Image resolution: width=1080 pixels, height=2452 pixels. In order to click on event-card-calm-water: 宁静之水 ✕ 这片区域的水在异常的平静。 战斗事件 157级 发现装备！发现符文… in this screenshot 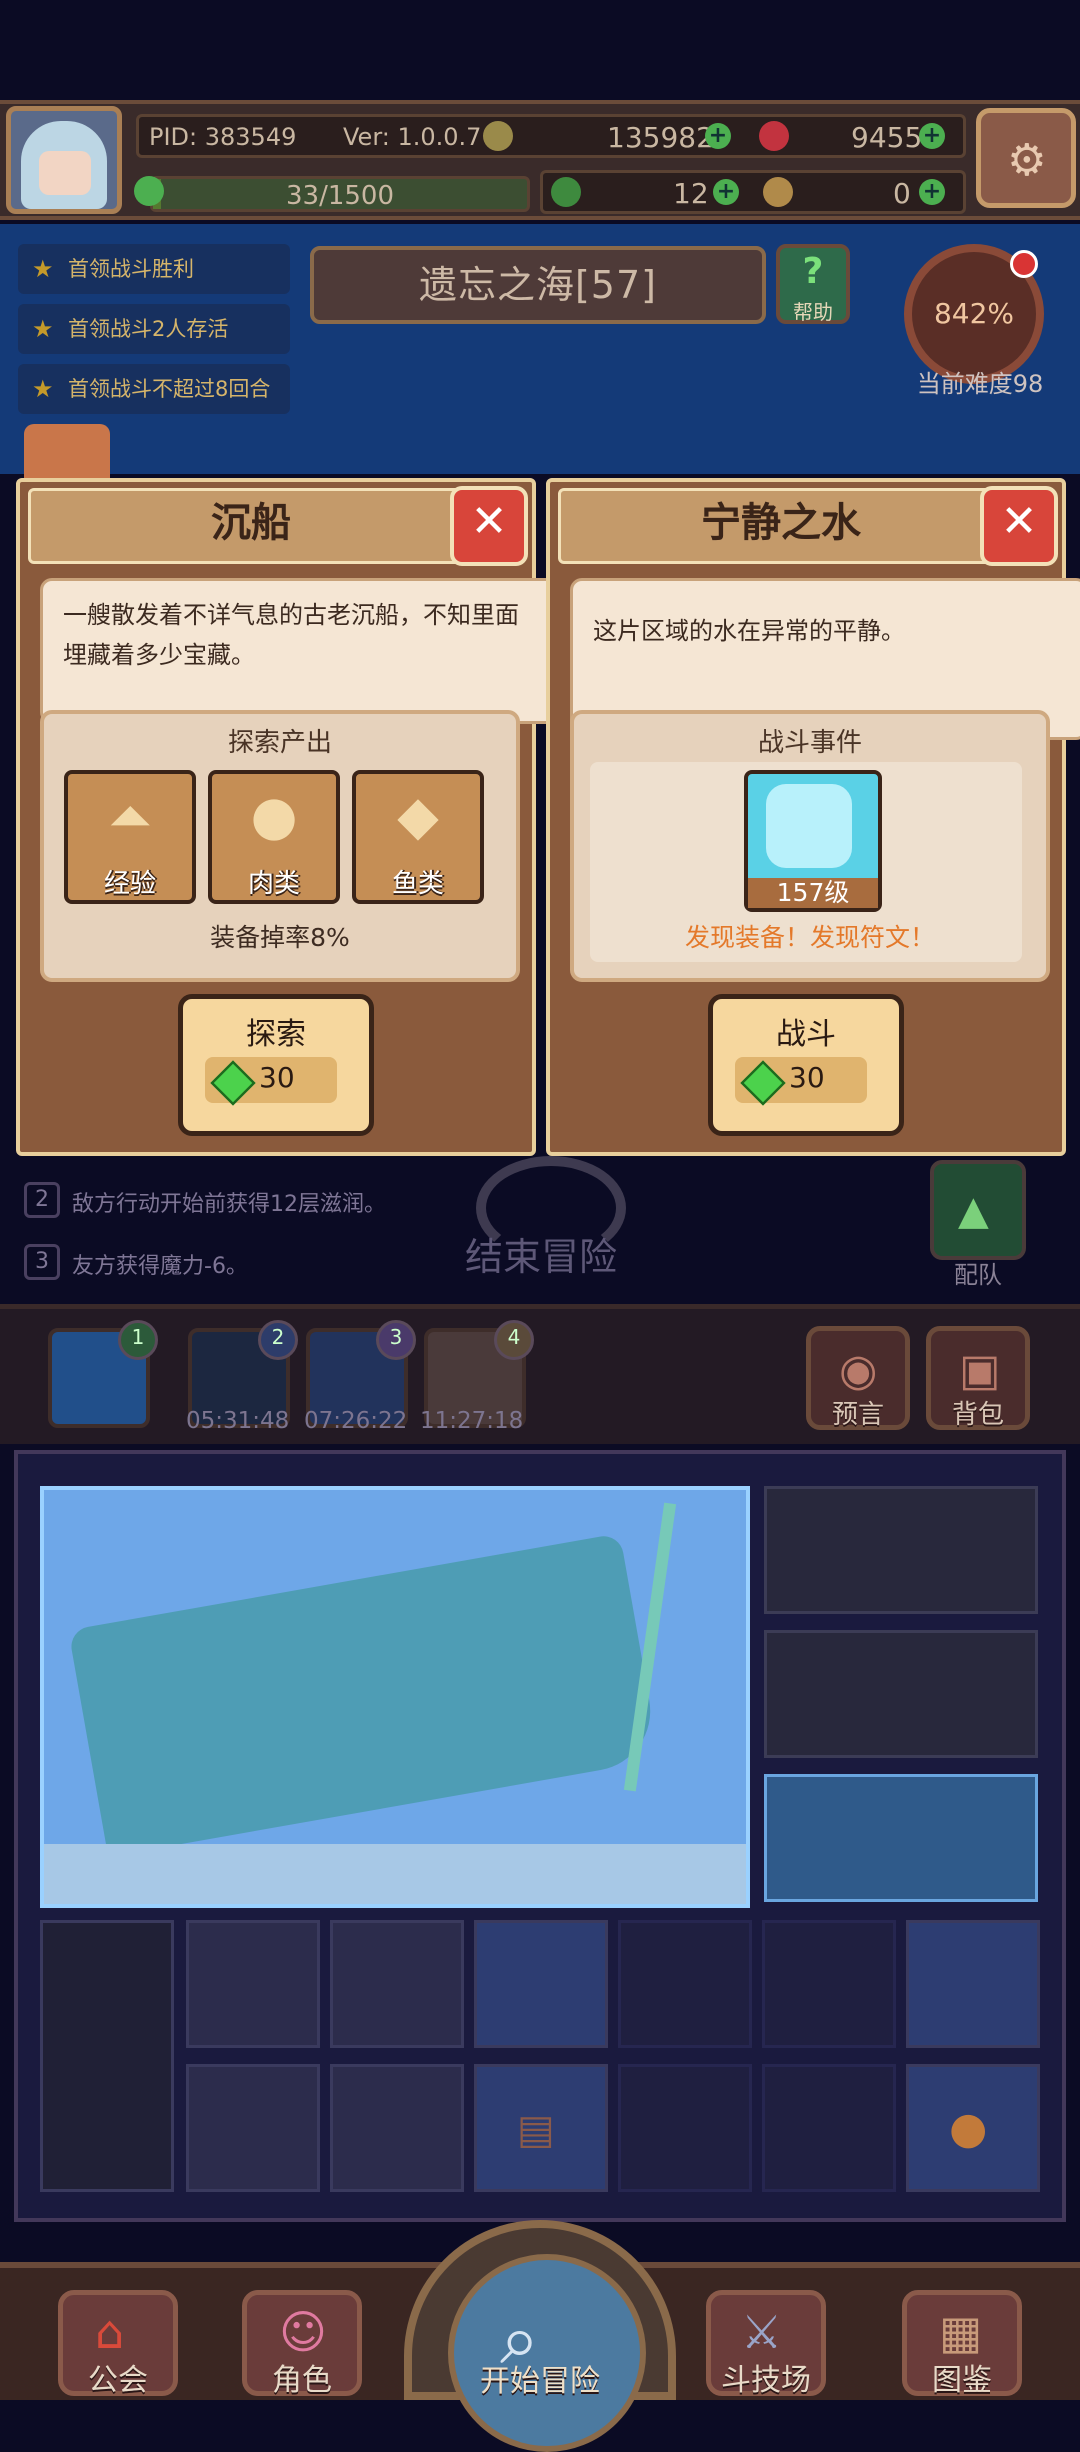, I will do `click(813, 817)`.